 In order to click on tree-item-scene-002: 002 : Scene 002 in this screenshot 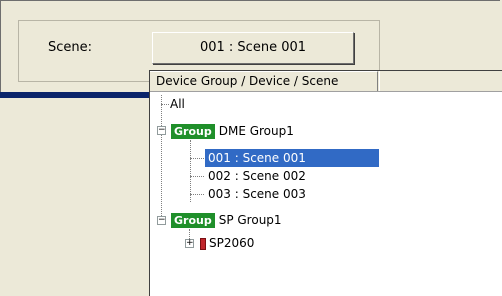, I will do `click(257, 176)`.